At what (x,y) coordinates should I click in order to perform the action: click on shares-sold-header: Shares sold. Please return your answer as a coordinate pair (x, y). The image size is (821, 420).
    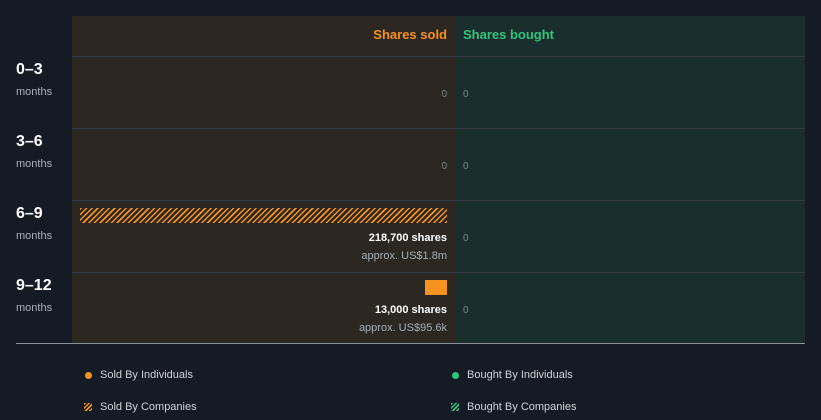
    Looking at the image, I should click on (410, 34).